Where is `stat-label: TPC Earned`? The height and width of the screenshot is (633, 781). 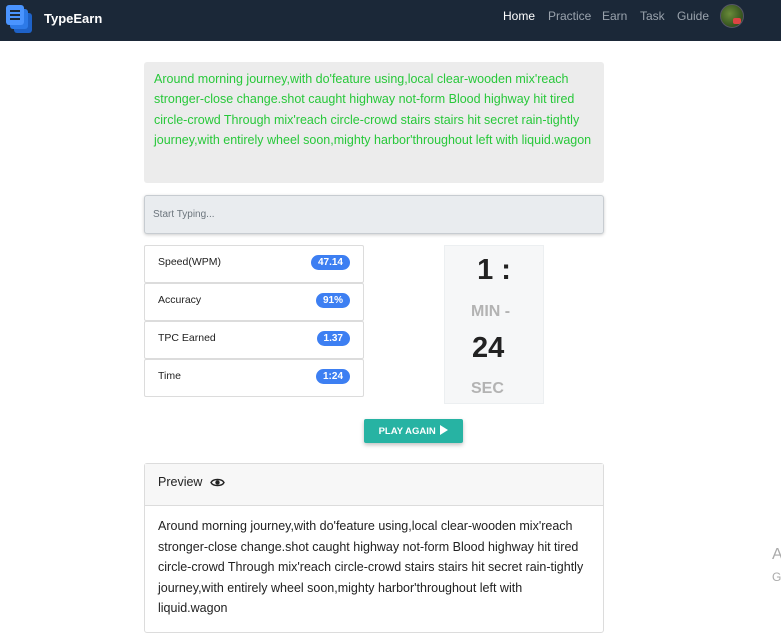 stat-label: TPC Earned is located at coordinates (187, 338).